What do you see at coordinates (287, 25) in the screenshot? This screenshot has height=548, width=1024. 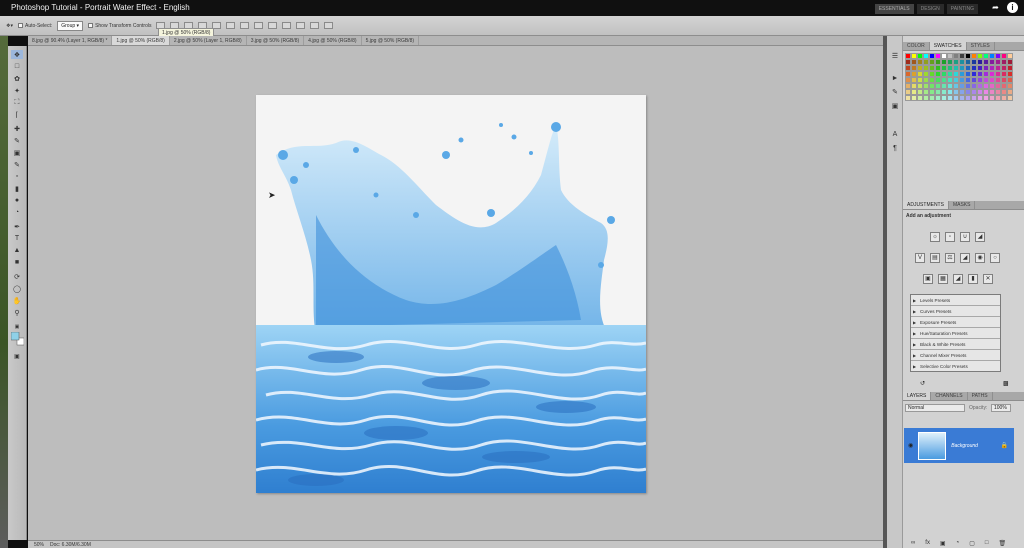 I see `distribute-left-icon` at bounding box center [287, 25].